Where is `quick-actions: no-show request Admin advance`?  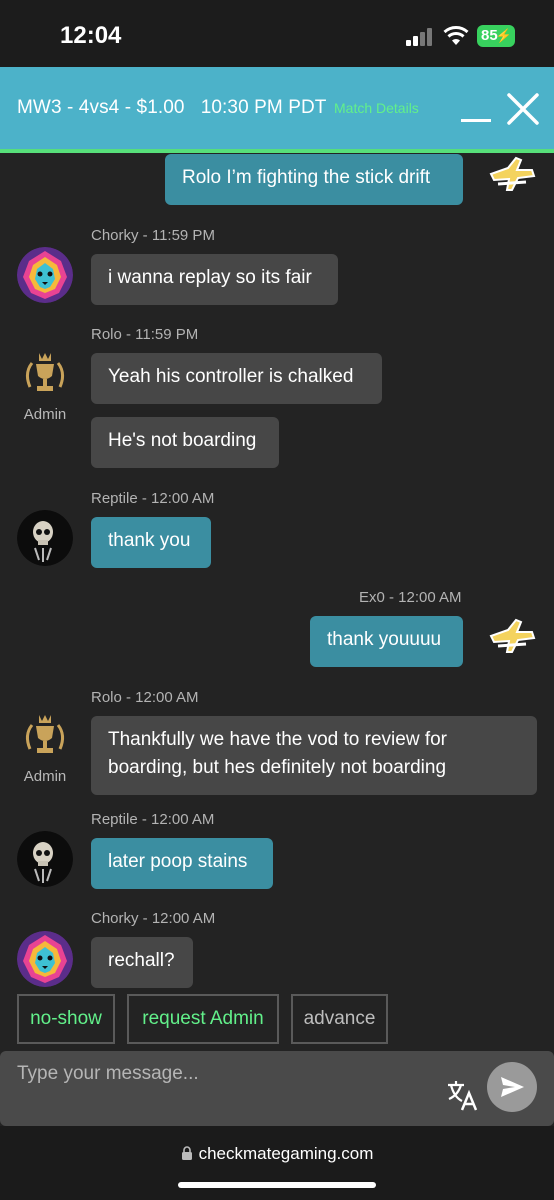
quick-actions: no-show request Admin advance is located at coordinates (277, 1019).